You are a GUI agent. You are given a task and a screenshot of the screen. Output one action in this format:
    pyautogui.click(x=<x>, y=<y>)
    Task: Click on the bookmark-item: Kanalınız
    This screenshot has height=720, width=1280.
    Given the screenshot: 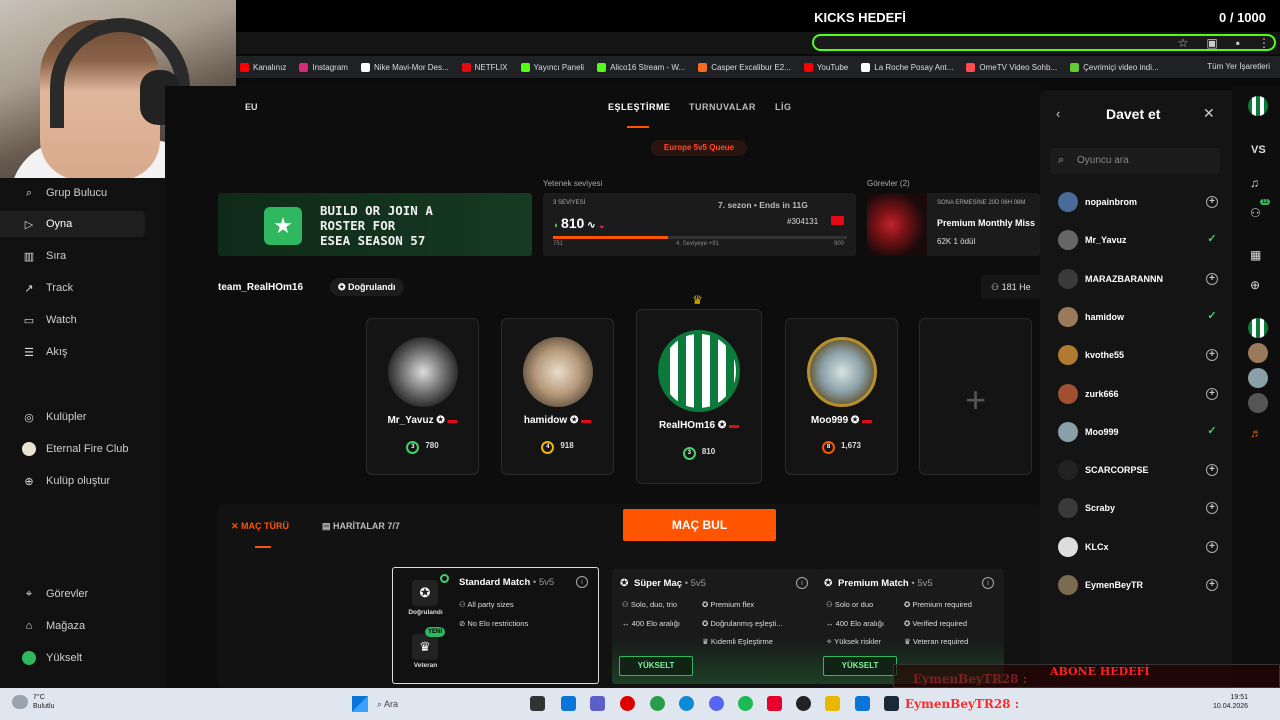 What is the action you would take?
    pyautogui.click(x=263, y=67)
    